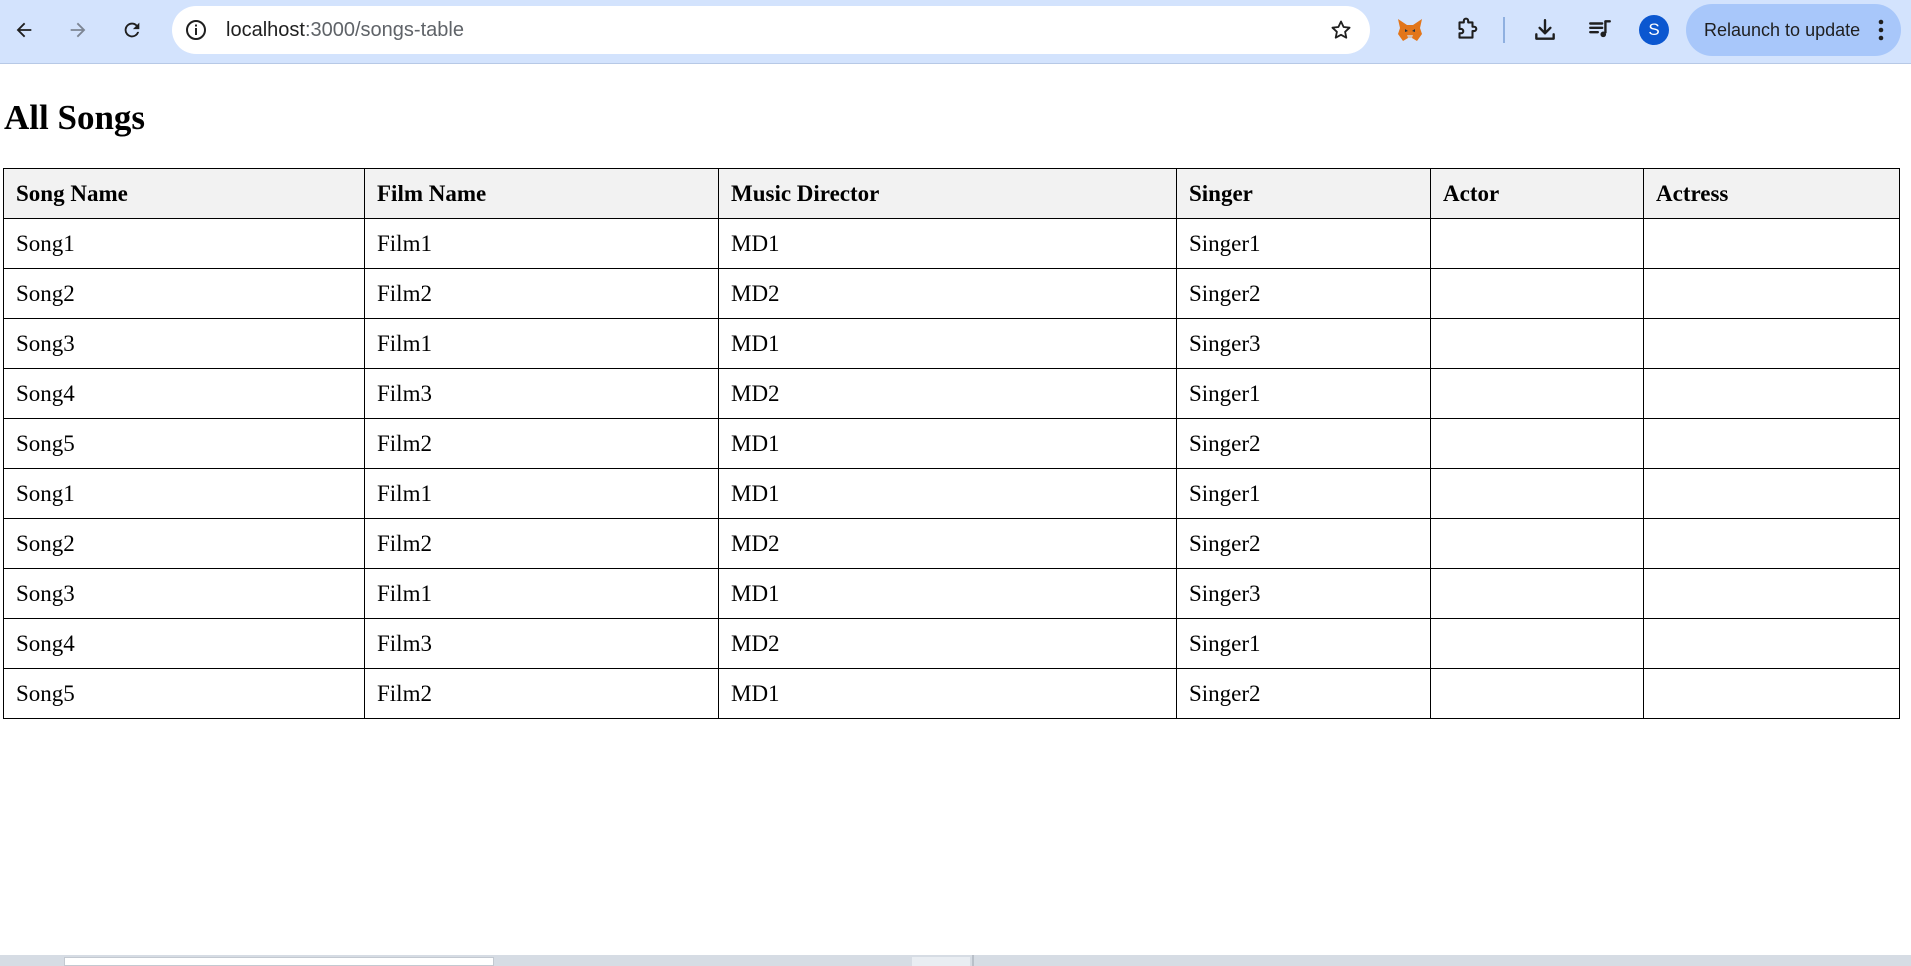  I want to click on relaunch-label: Relaunch to update, so click(1782, 30).